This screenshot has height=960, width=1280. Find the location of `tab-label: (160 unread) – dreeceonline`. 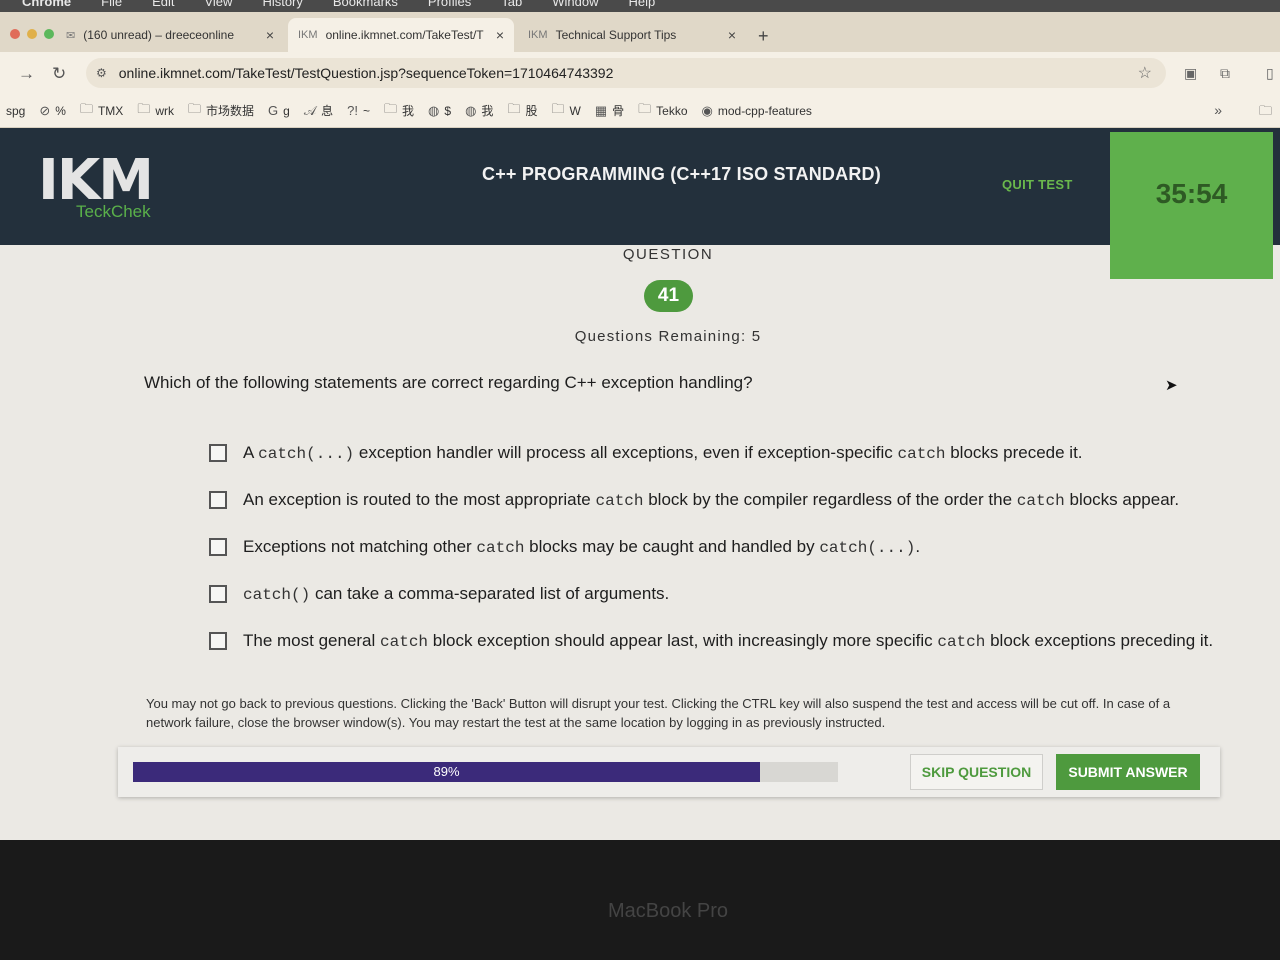

tab-label: (160 unread) – dreeceonline is located at coordinates (158, 35).